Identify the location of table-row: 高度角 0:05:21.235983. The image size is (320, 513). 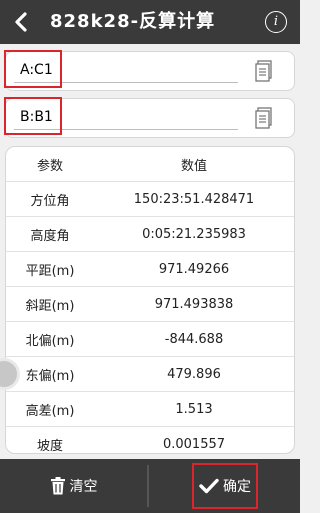
(150, 234).